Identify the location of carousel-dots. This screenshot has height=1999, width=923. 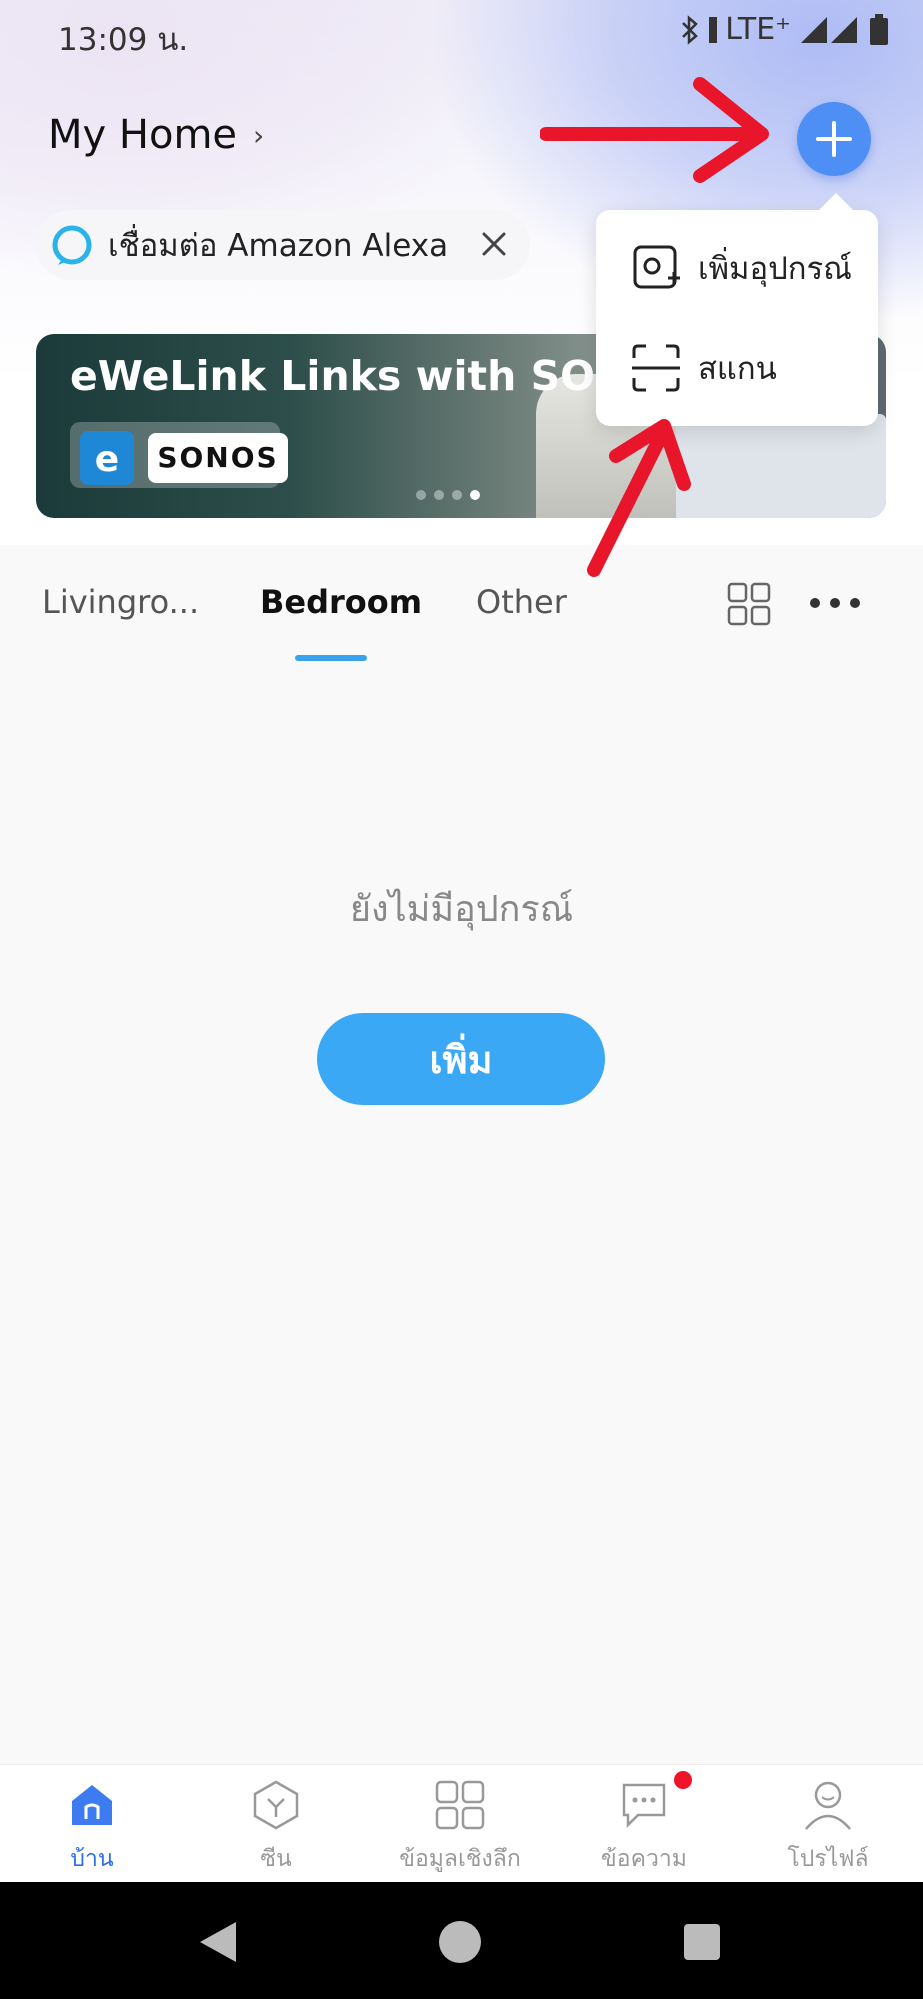
(448, 495).